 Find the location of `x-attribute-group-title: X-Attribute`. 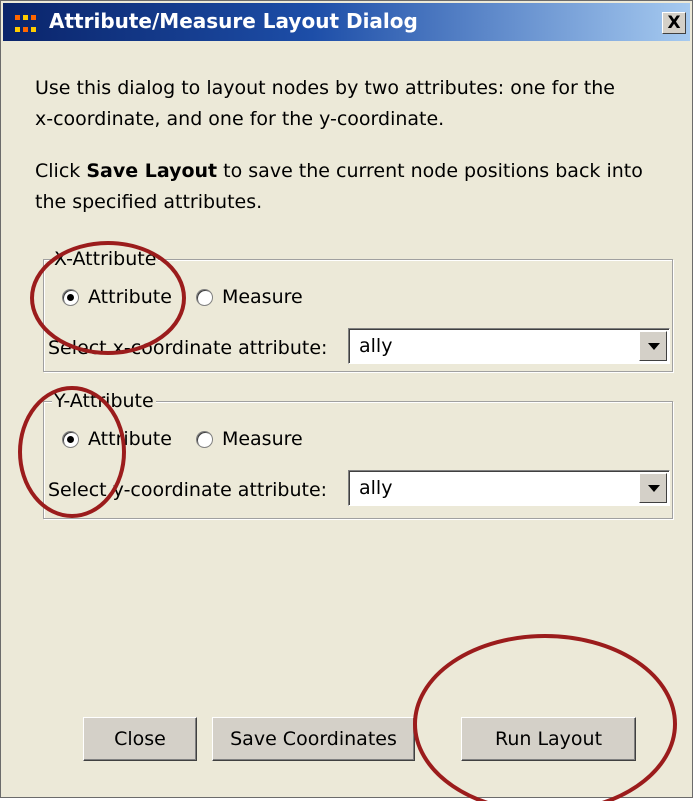

x-attribute-group-title: X-Attribute is located at coordinates (105, 259).